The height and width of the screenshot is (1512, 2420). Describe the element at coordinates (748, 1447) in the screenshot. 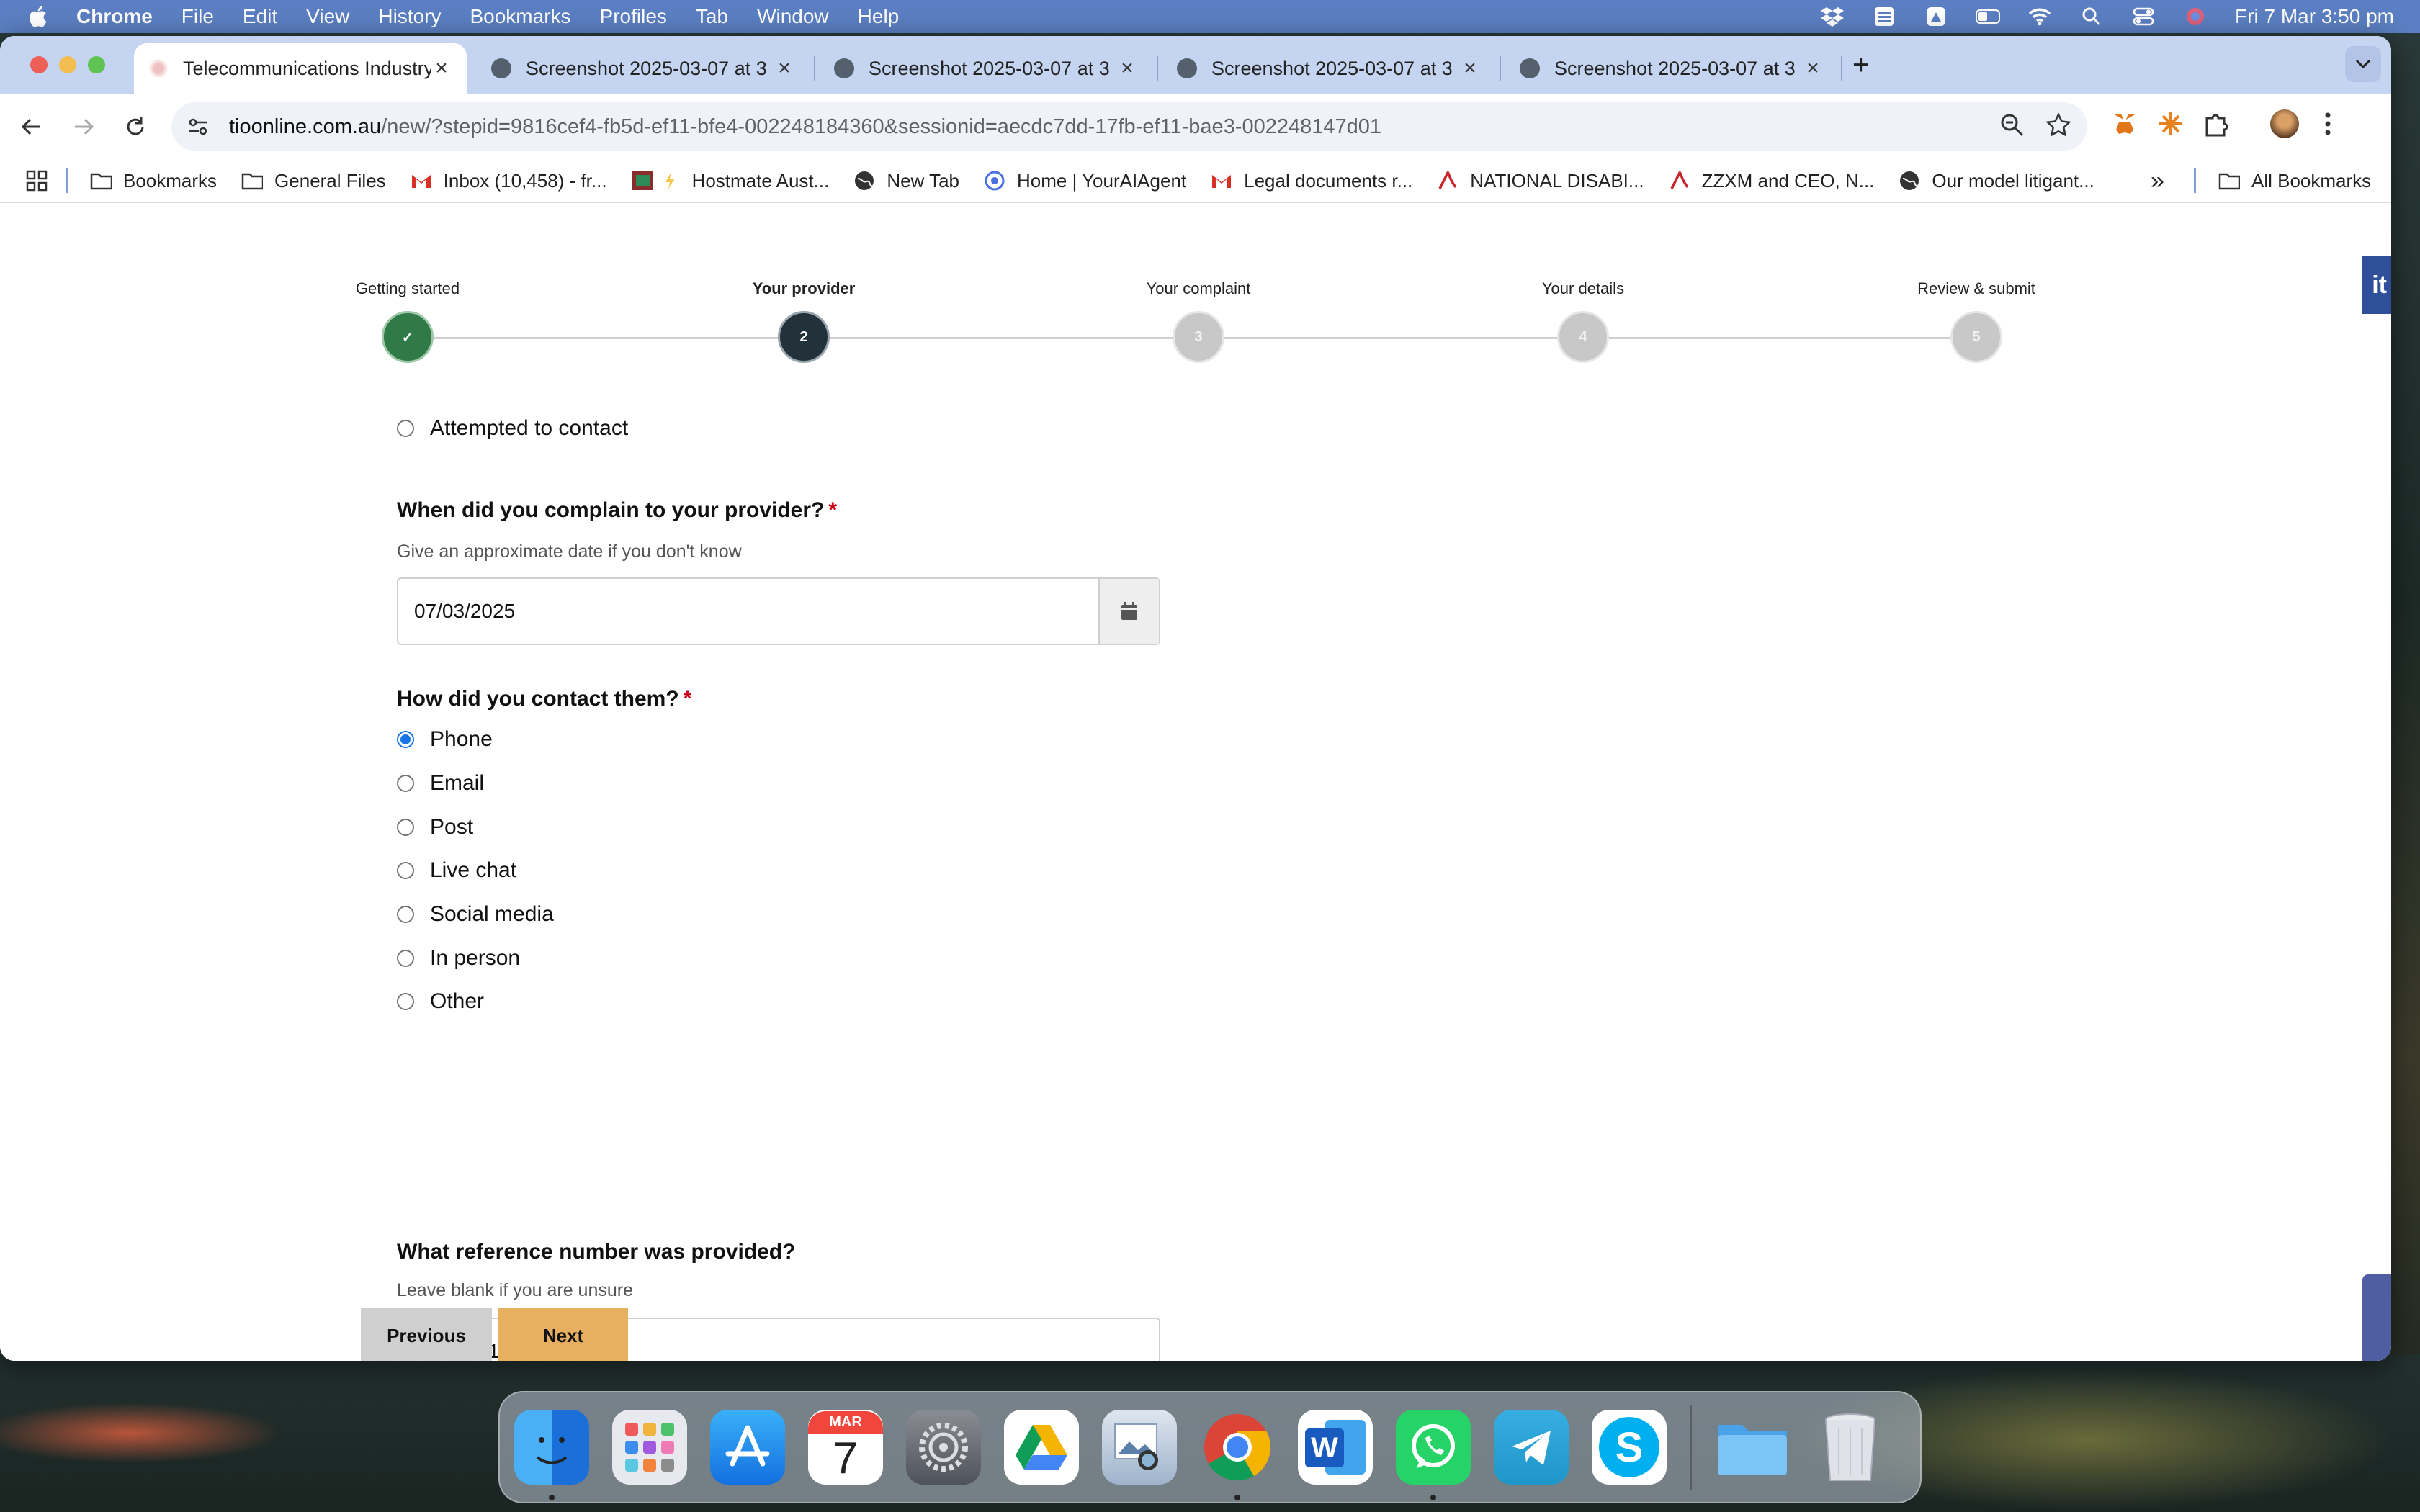

I see `app-store-dock-icon` at that location.